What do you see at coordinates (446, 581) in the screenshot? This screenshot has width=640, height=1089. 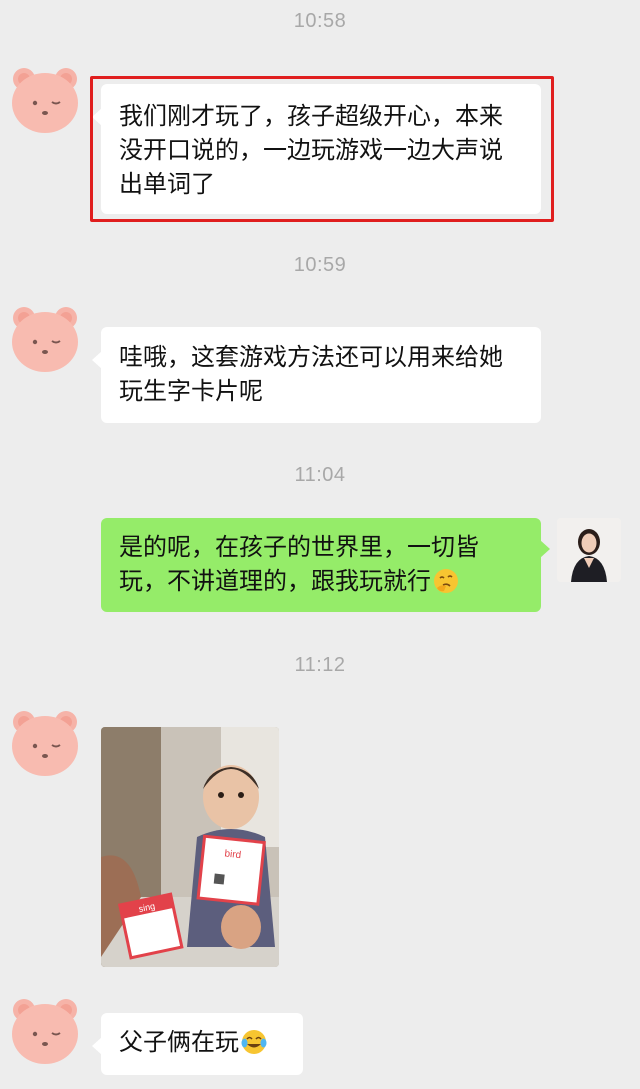 I see `thinking-face-icon` at bounding box center [446, 581].